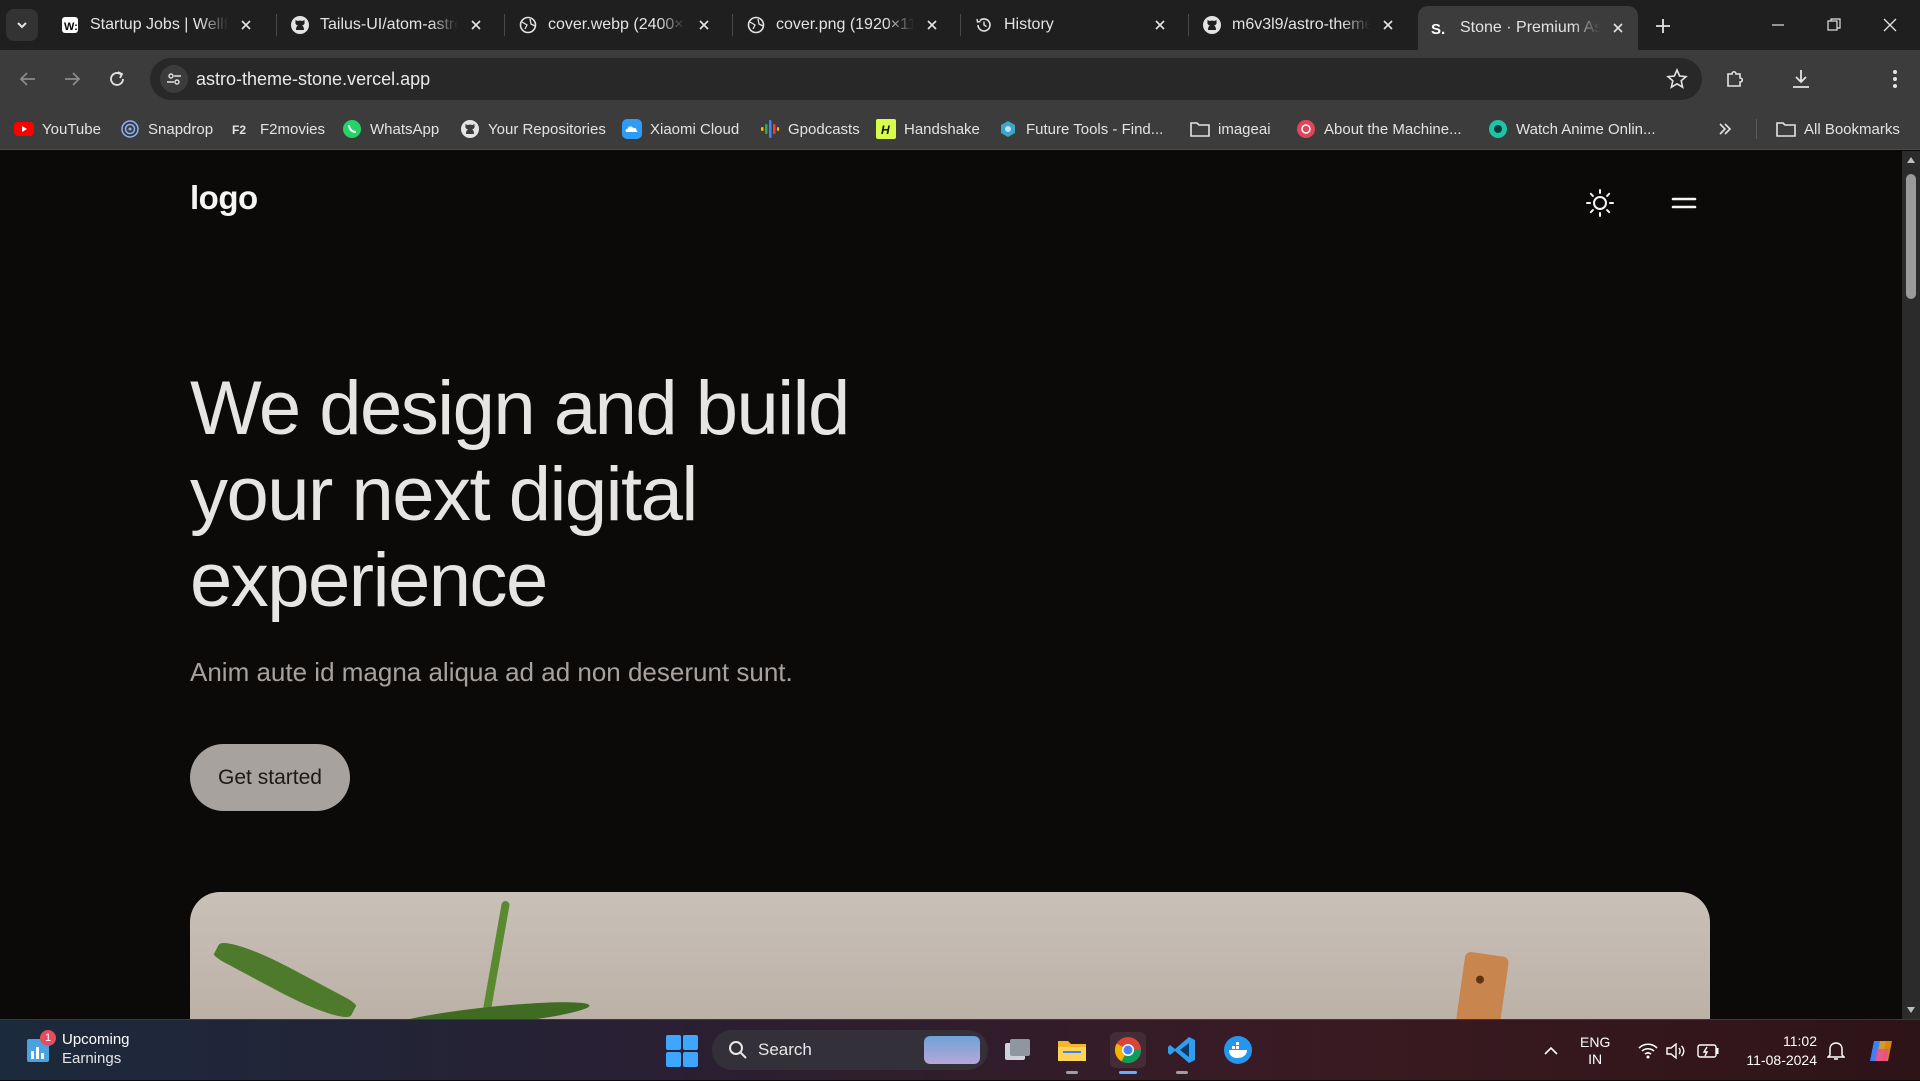 The image size is (1920, 1081). Describe the element at coordinates (1200, 129) in the screenshot. I see `folder-icon` at that location.